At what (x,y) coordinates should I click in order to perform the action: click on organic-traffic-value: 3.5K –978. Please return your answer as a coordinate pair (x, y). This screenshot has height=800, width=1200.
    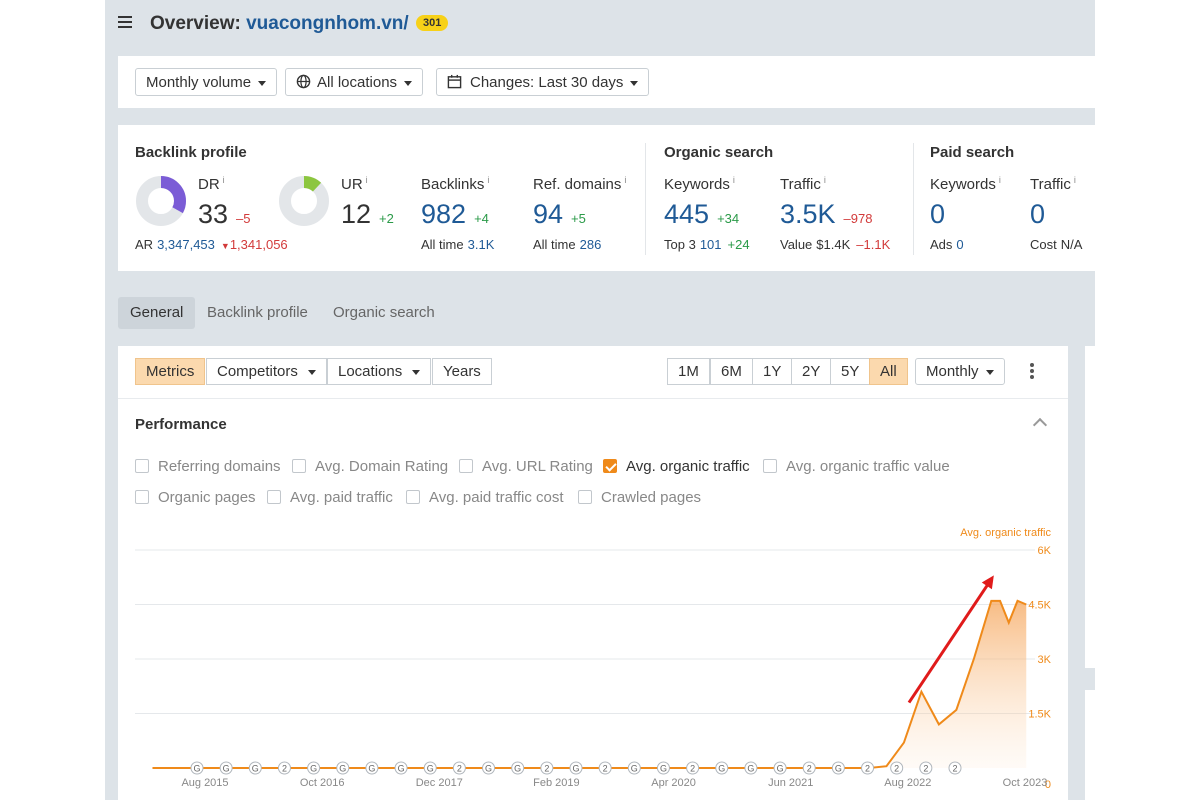
    Looking at the image, I should click on (826, 214).